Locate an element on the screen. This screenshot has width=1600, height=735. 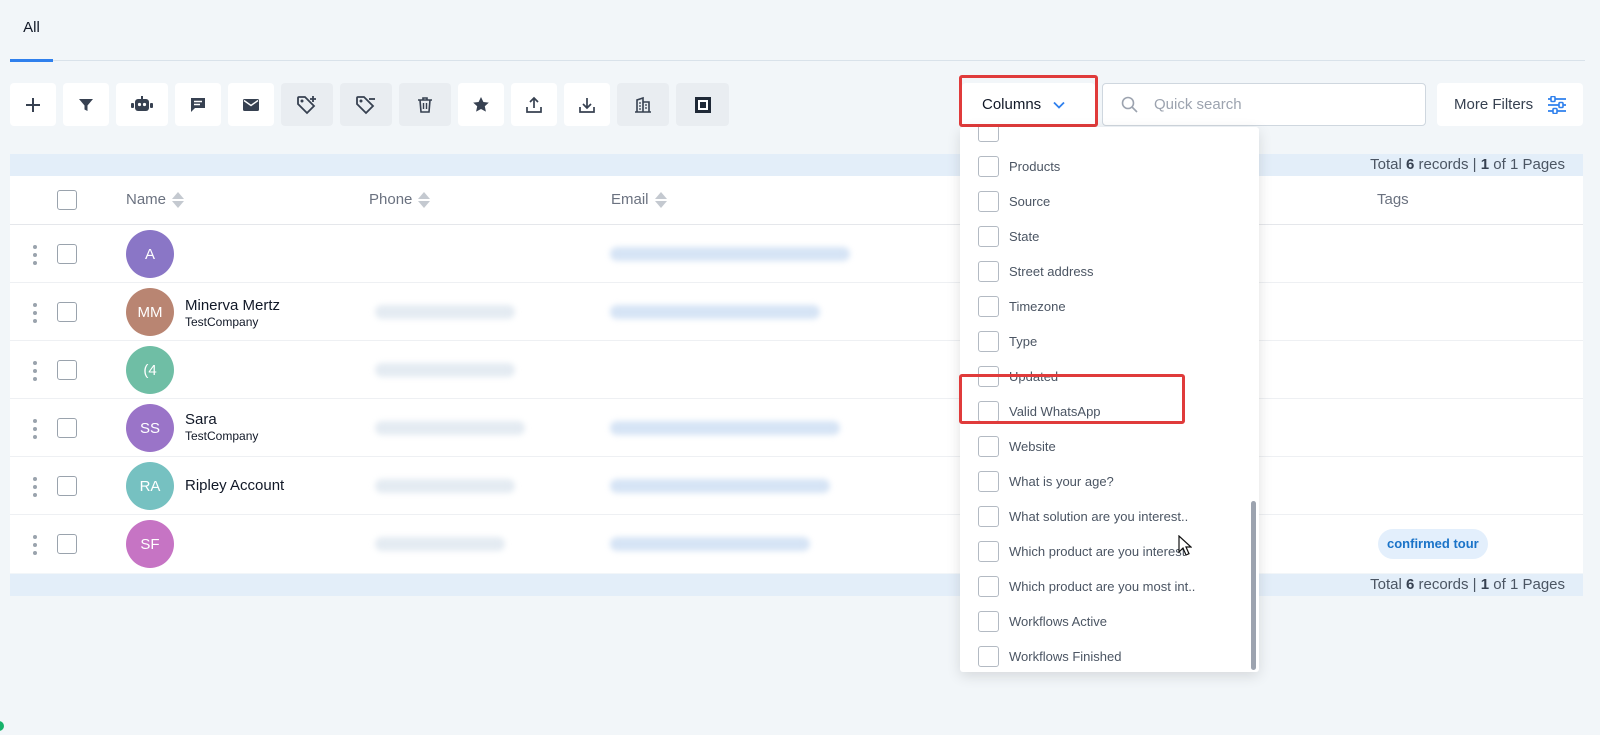
export-button is located at coordinates (534, 104).